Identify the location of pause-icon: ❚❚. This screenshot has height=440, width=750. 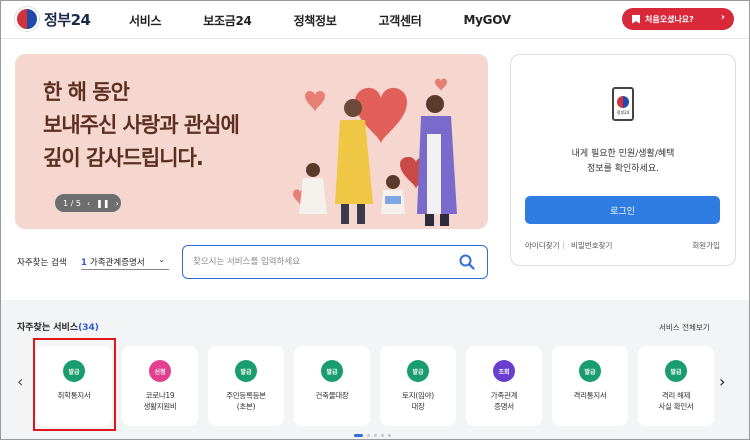
(102, 203).